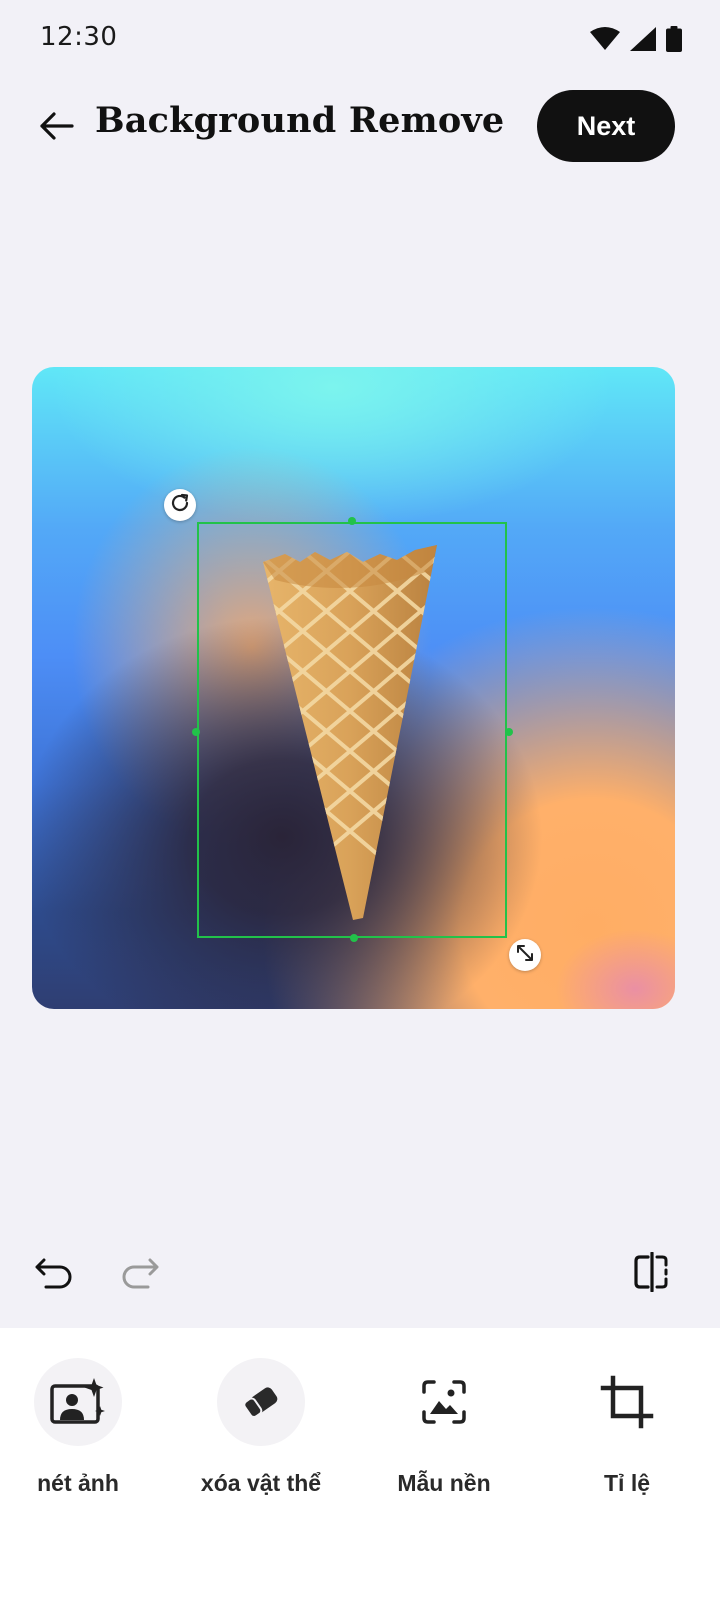  I want to click on tool-label: nét ảnh, so click(78, 1483).